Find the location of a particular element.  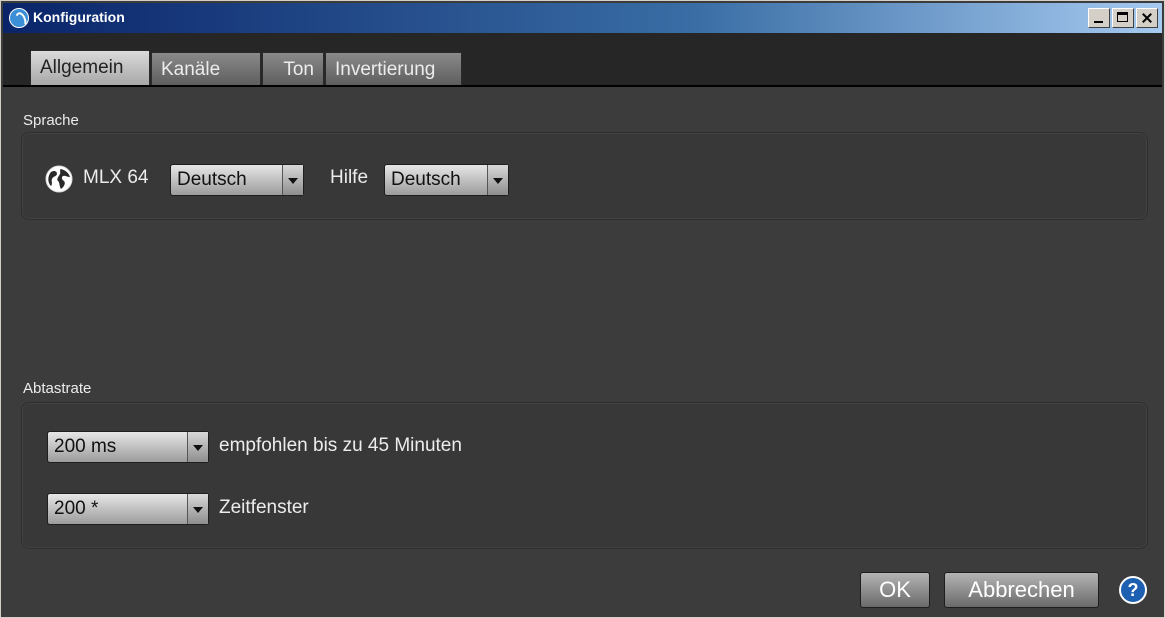

help-icon: ? is located at coordinates (1133, 590).